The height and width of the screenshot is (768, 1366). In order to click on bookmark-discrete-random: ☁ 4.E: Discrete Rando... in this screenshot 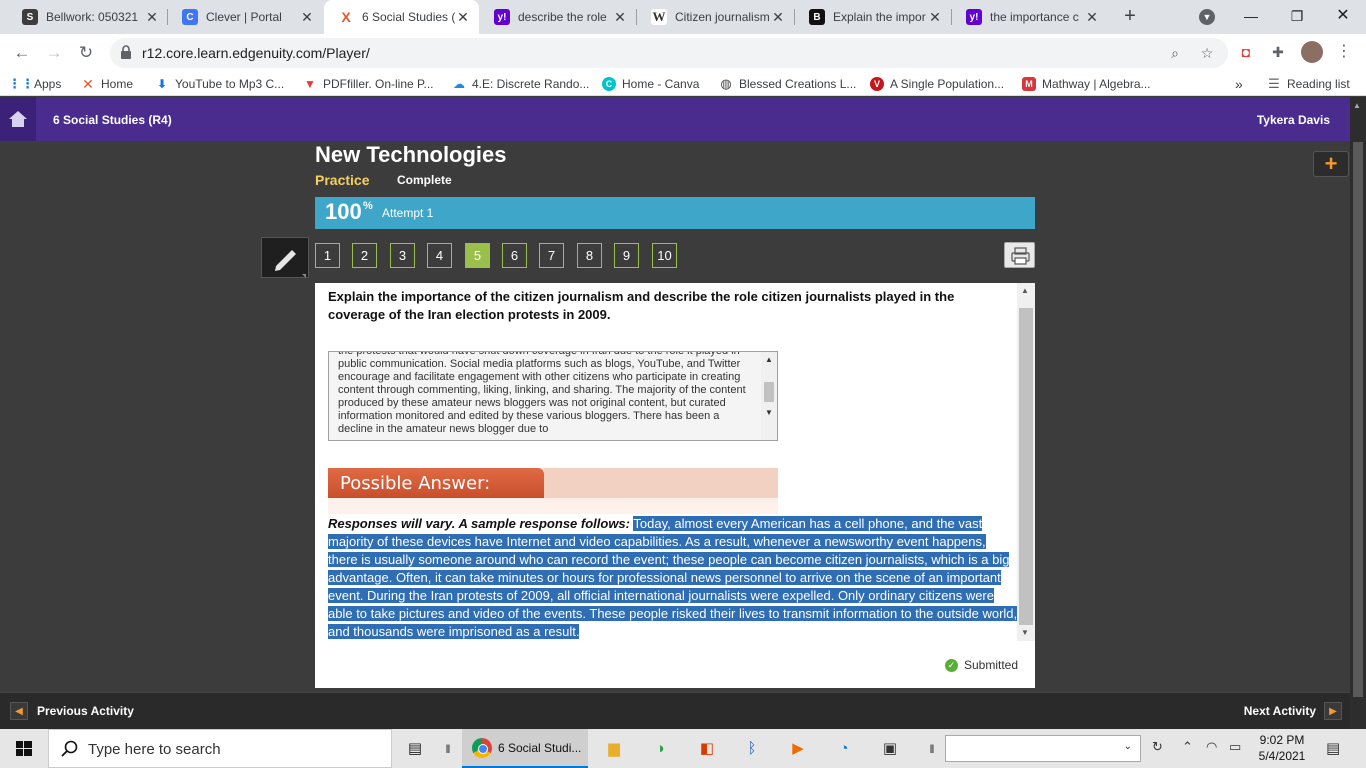, I will do `click(520, 84)`.